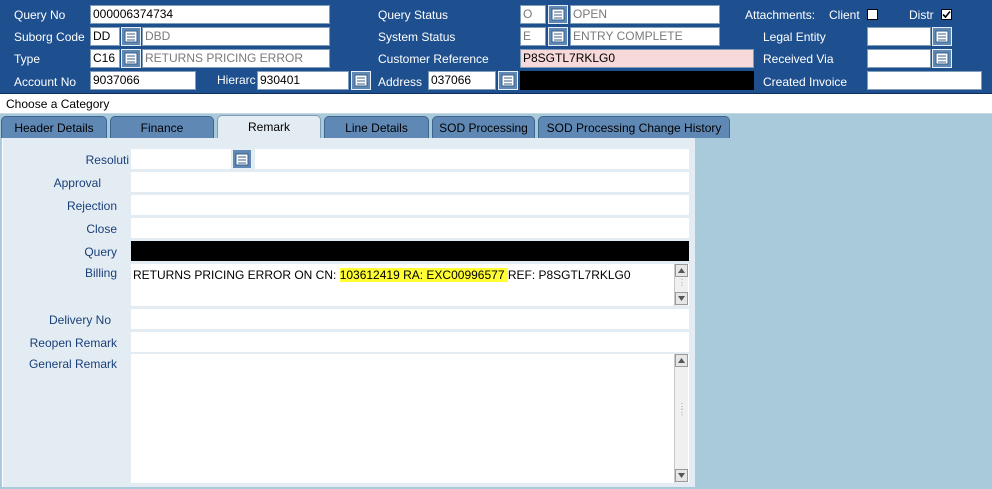 This screenshot has height=489, width=992. I want to click on billing-scrollbar: ⋮, so click(681, 285).